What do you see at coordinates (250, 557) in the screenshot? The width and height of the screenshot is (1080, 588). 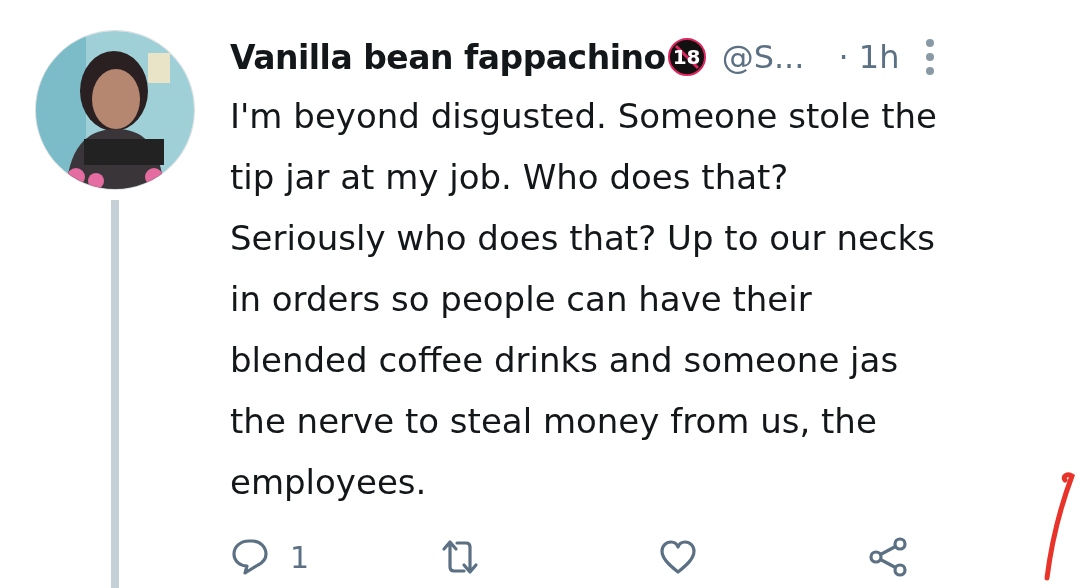 I see `reply-icon` at bounding box center [250, 557].